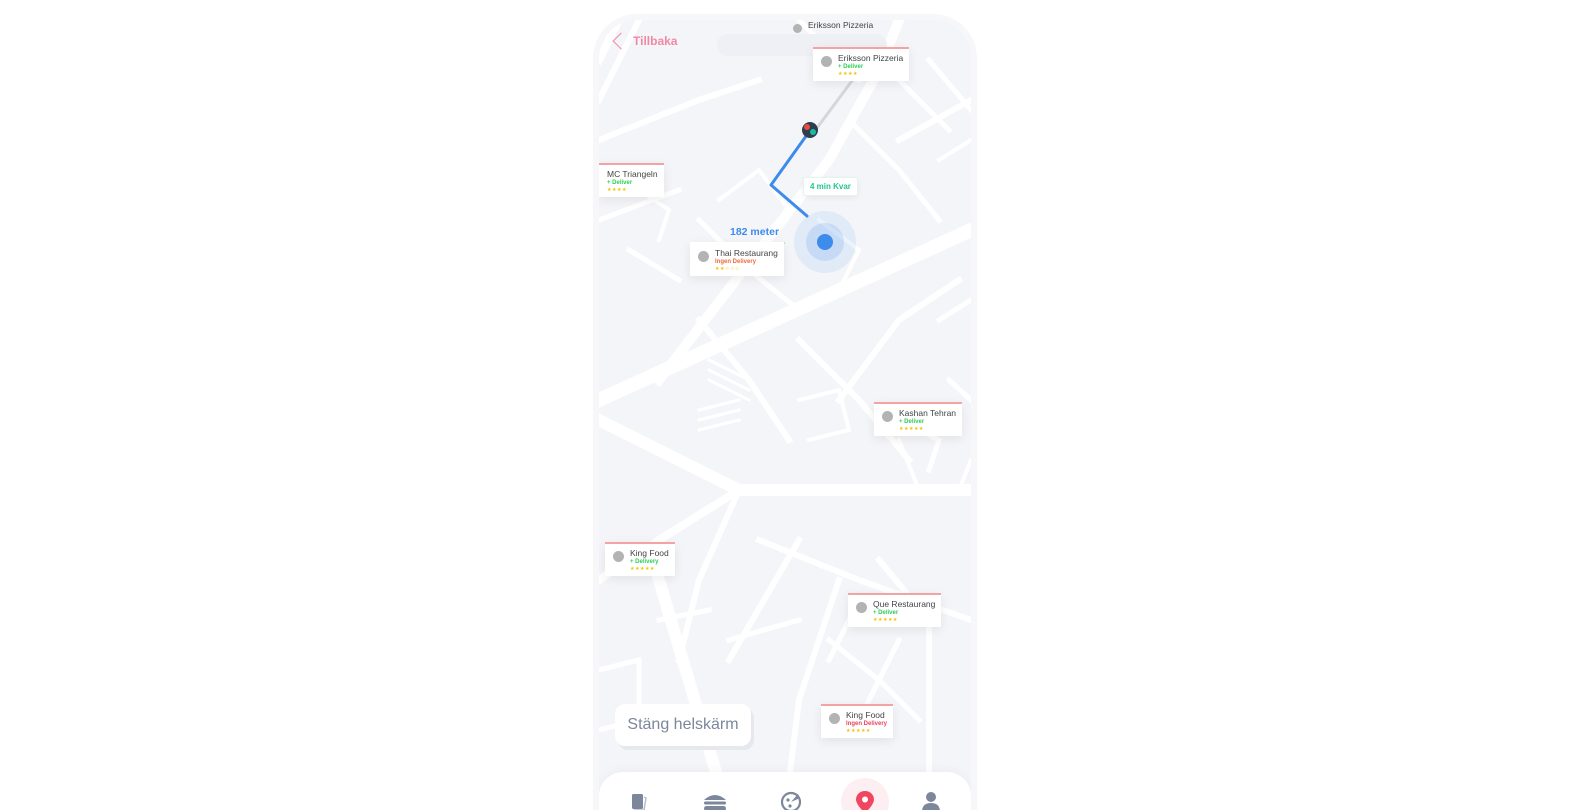 The width and height of the screenshot is (1569, 810). What do you see at coordinates (904, 604) in the screenshot?
I see `restaurant-name: Que Restaurang` at bounding box center [904, 604].